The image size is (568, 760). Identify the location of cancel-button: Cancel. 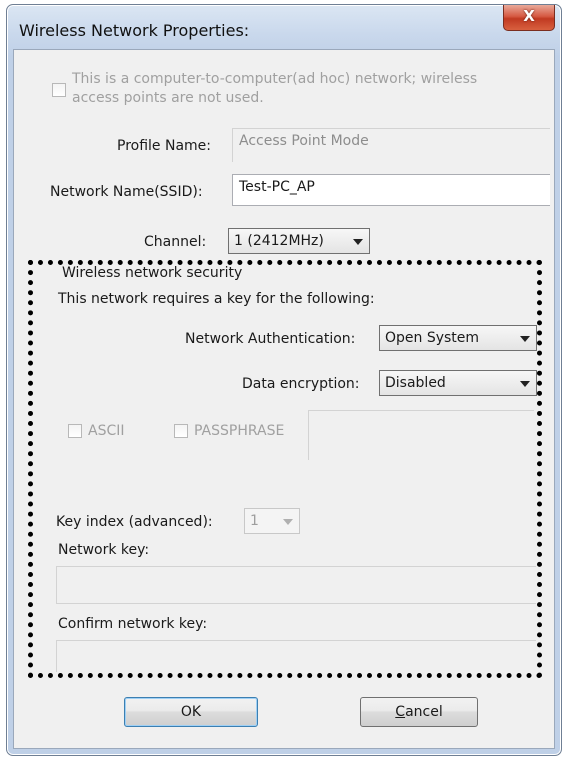
(419, 712).